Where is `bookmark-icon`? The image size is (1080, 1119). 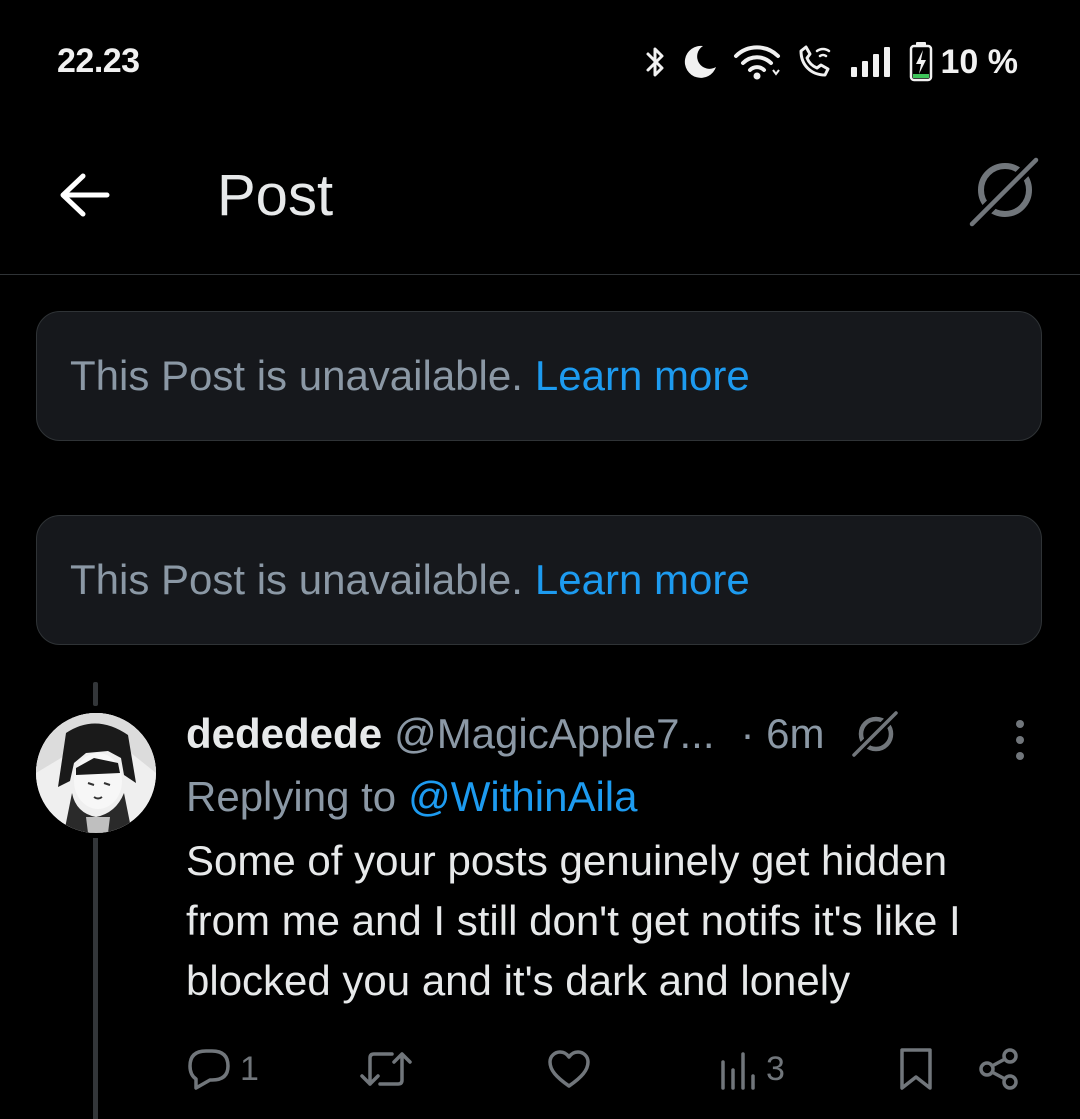
bookmark-icon is located at coordinates (916, 1069).